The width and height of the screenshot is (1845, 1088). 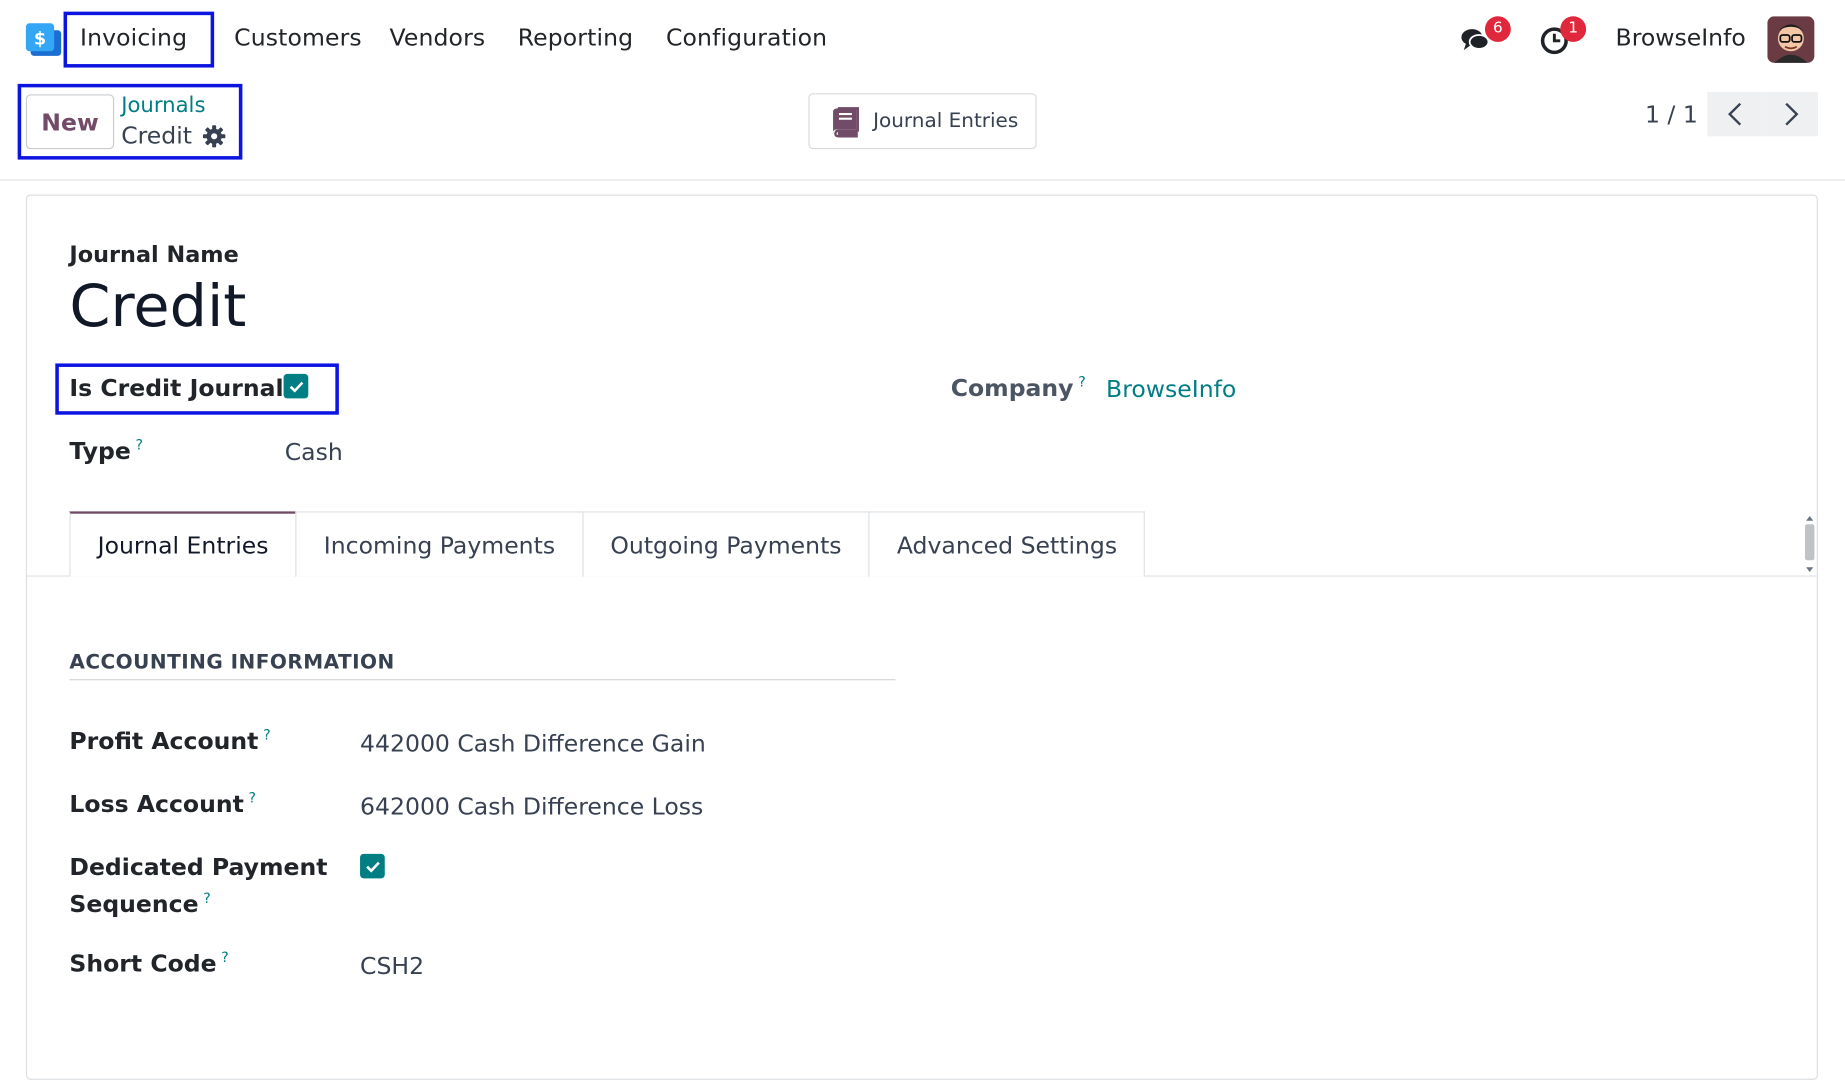 I want to click on loss-account-label: Loss Account?, so click(x=162, y=804).